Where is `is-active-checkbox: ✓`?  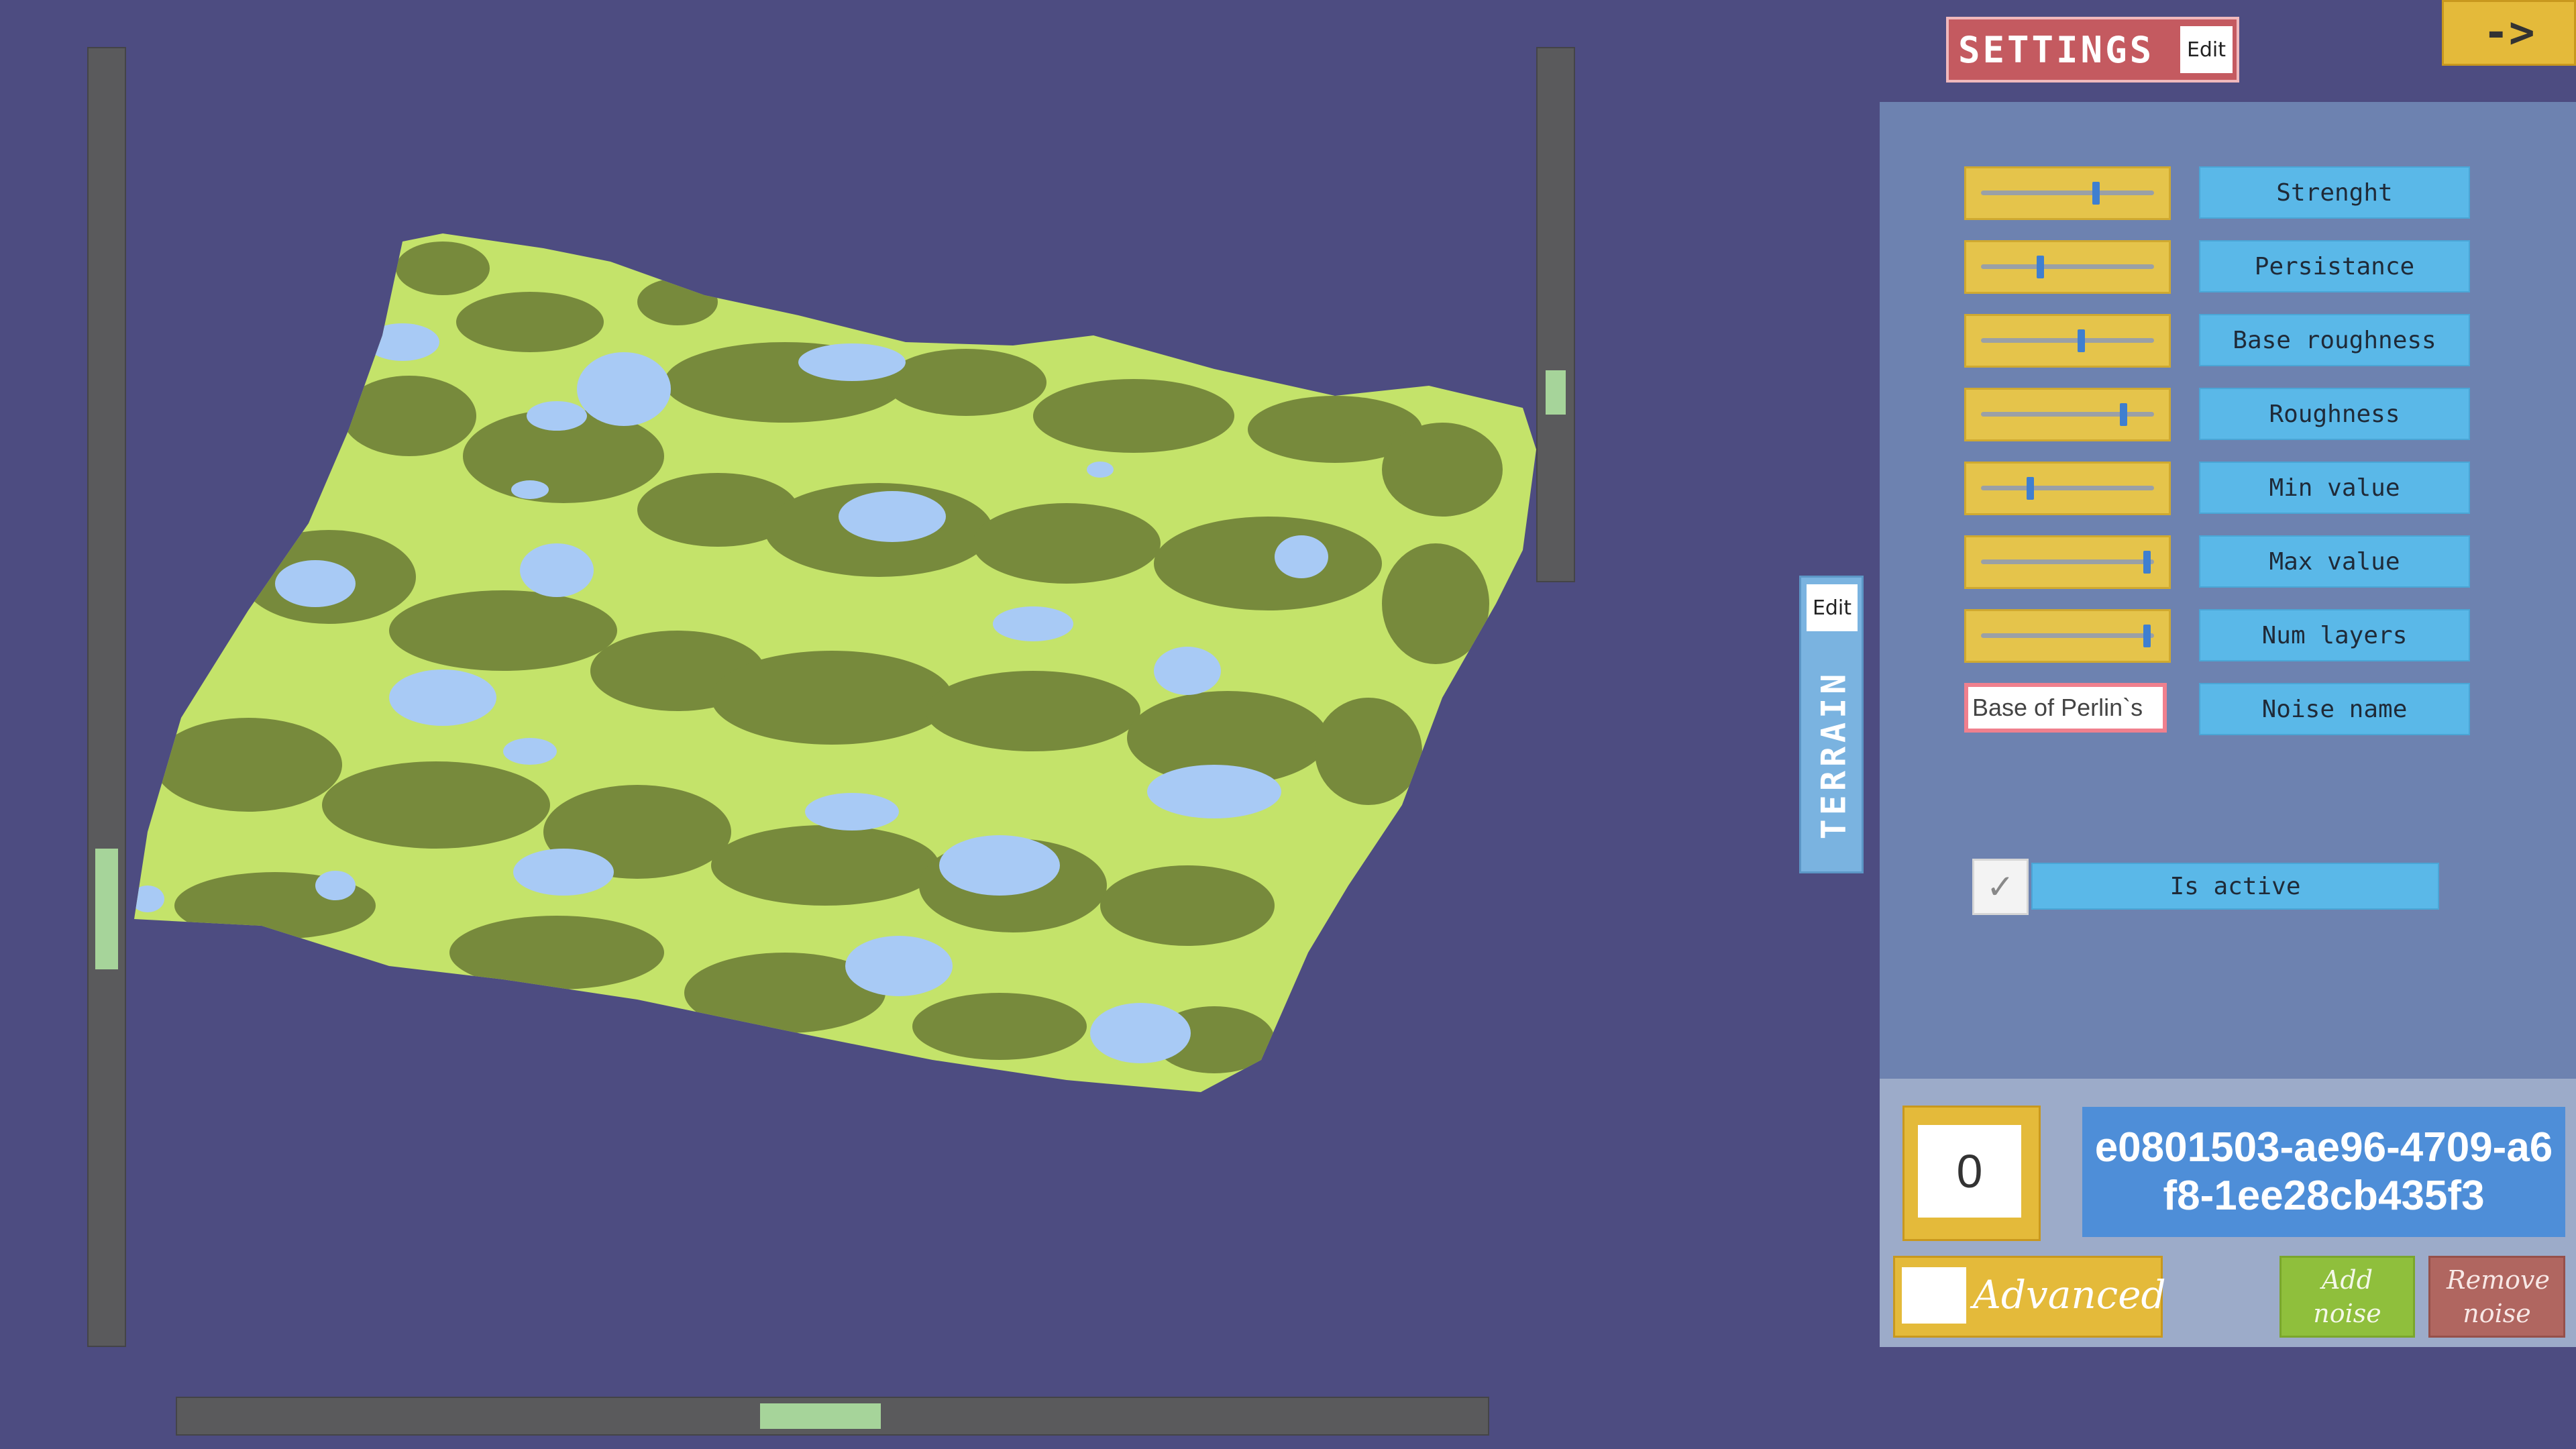 is-active-checkbox: ✓ is located at coordinates (2000, 887).